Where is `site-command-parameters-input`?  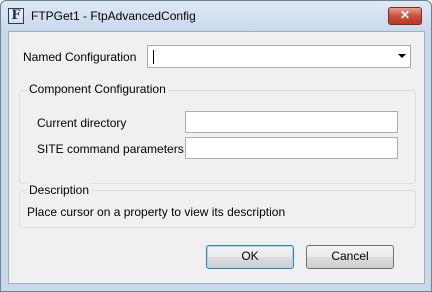 site-command-parameters-input is located at coordinates (291, 148).